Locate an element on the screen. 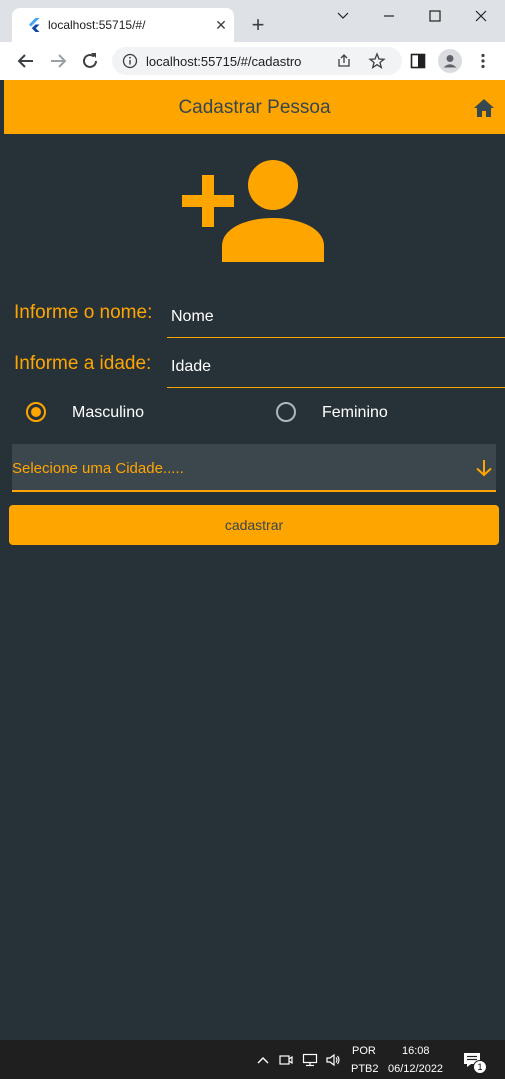 Image resolution: width=505 pixels, height=1079 pixels. browser-toolbar: localhost:55715/#/cadastro is located at coordinates (252, 61).